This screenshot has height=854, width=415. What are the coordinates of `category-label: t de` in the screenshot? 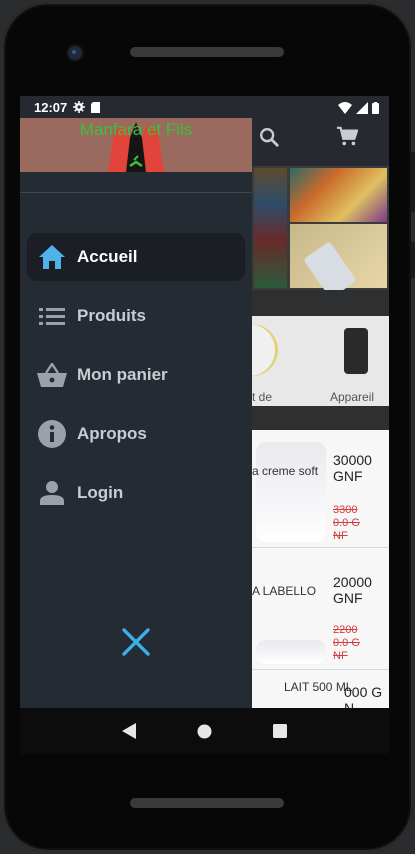 It's located at (262, 397).